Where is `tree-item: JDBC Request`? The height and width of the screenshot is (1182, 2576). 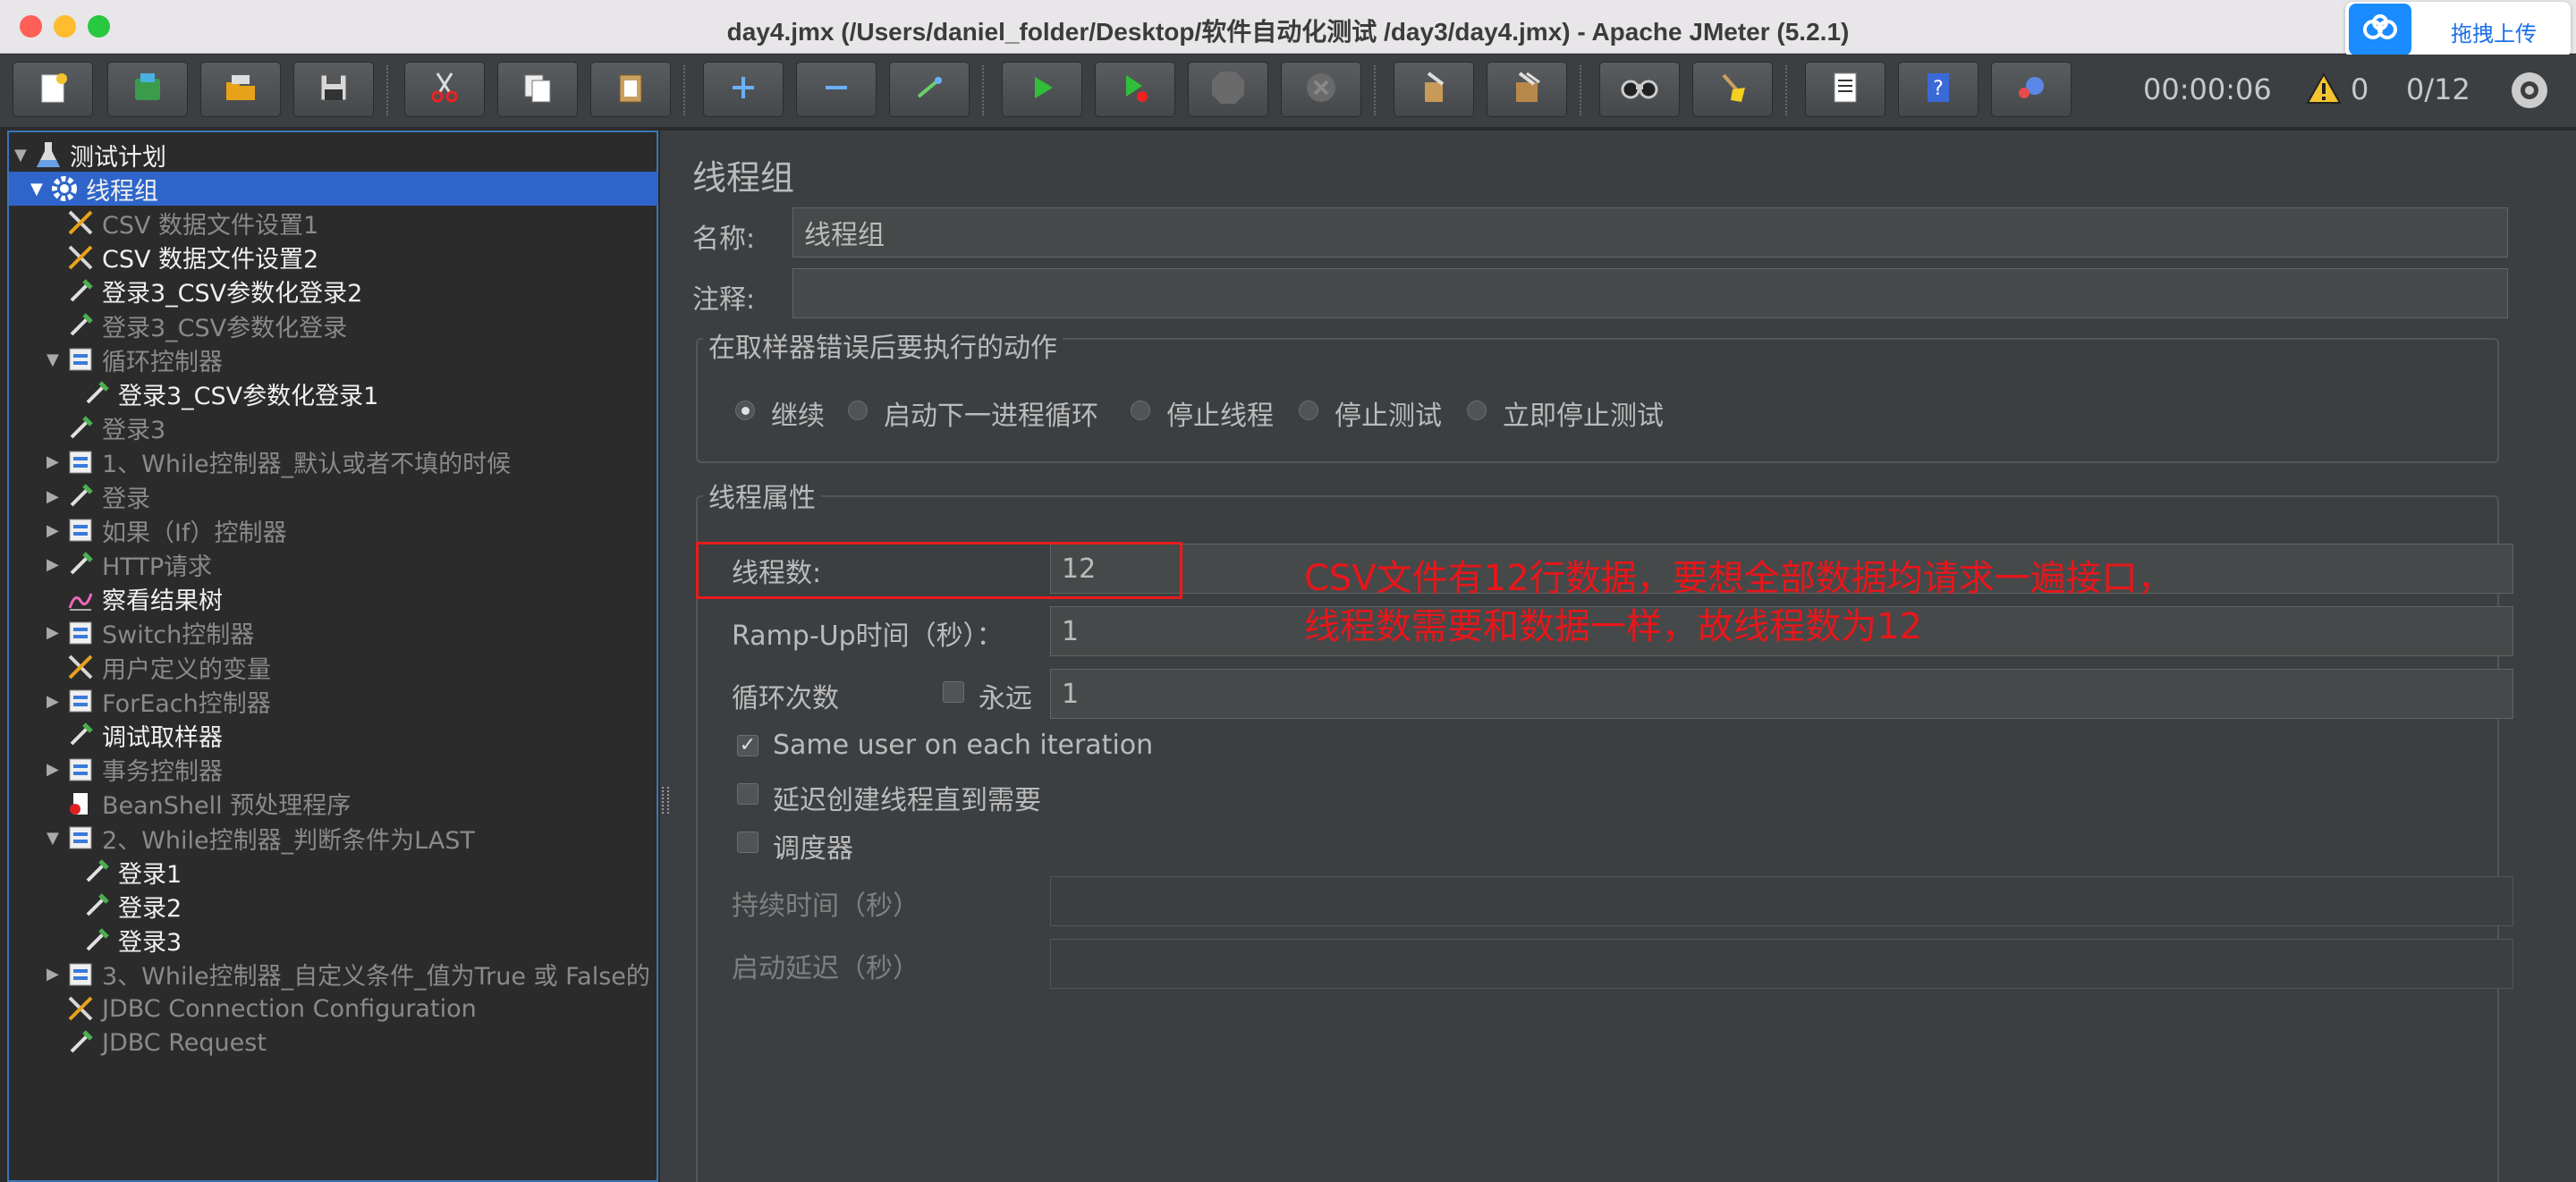
tree-item: JDBC Request is located at coordinates (350, 1043).